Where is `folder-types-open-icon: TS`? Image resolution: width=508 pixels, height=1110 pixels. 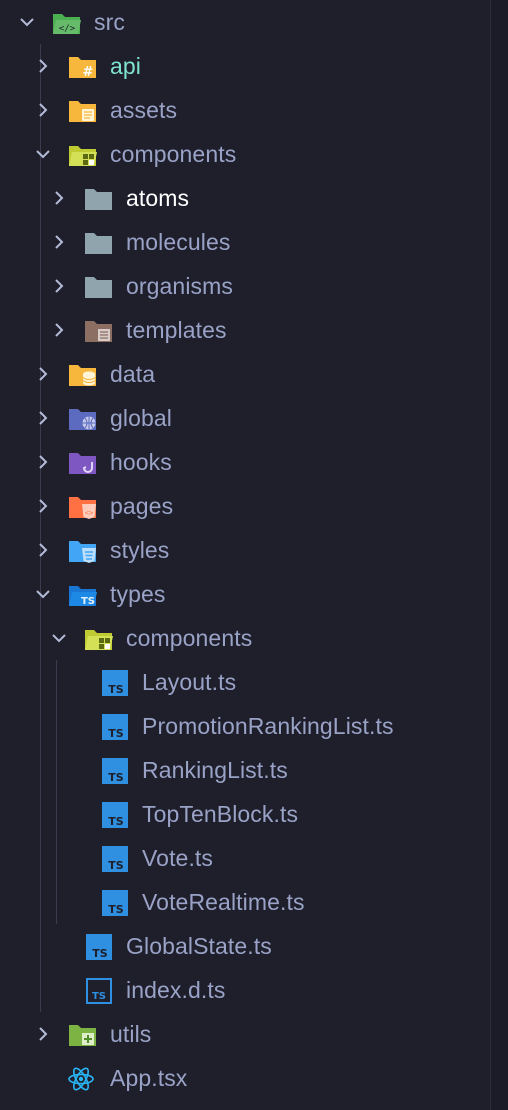 folder-types-open-icon: TS is located at coordinates (83, 596).